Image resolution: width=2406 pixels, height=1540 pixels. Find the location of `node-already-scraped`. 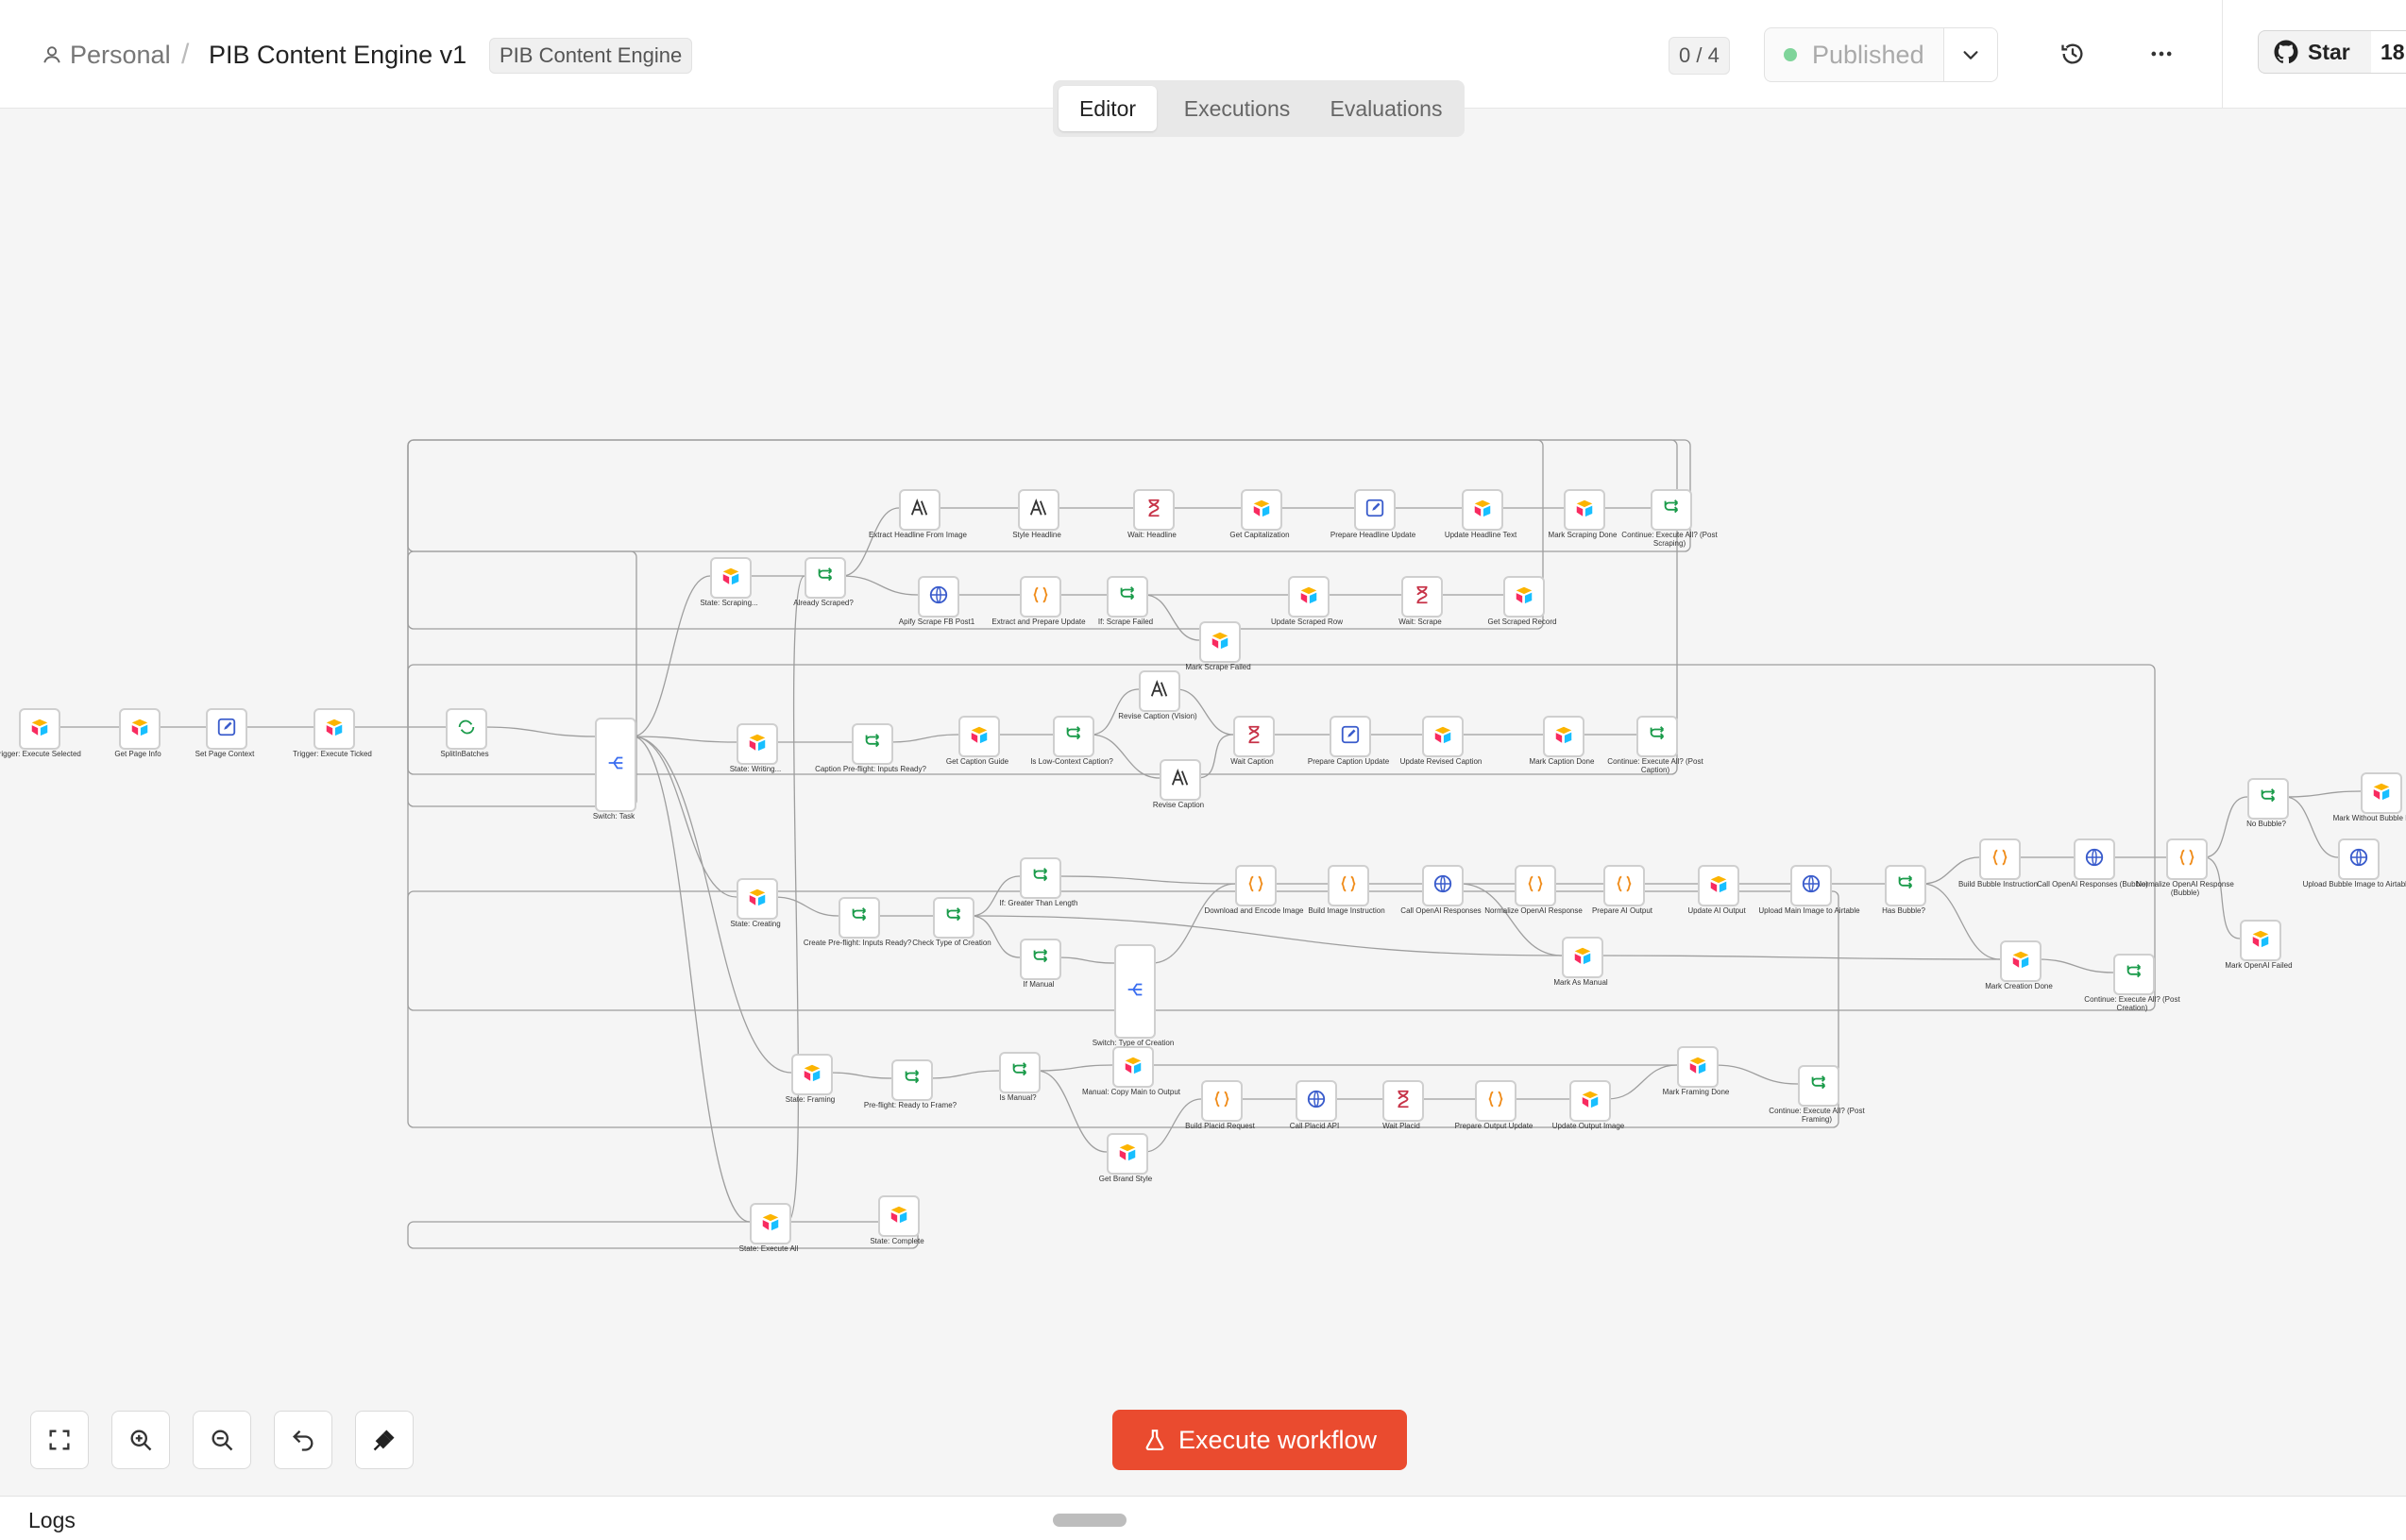

node-already-scraped is located at coordinates (825, 578).